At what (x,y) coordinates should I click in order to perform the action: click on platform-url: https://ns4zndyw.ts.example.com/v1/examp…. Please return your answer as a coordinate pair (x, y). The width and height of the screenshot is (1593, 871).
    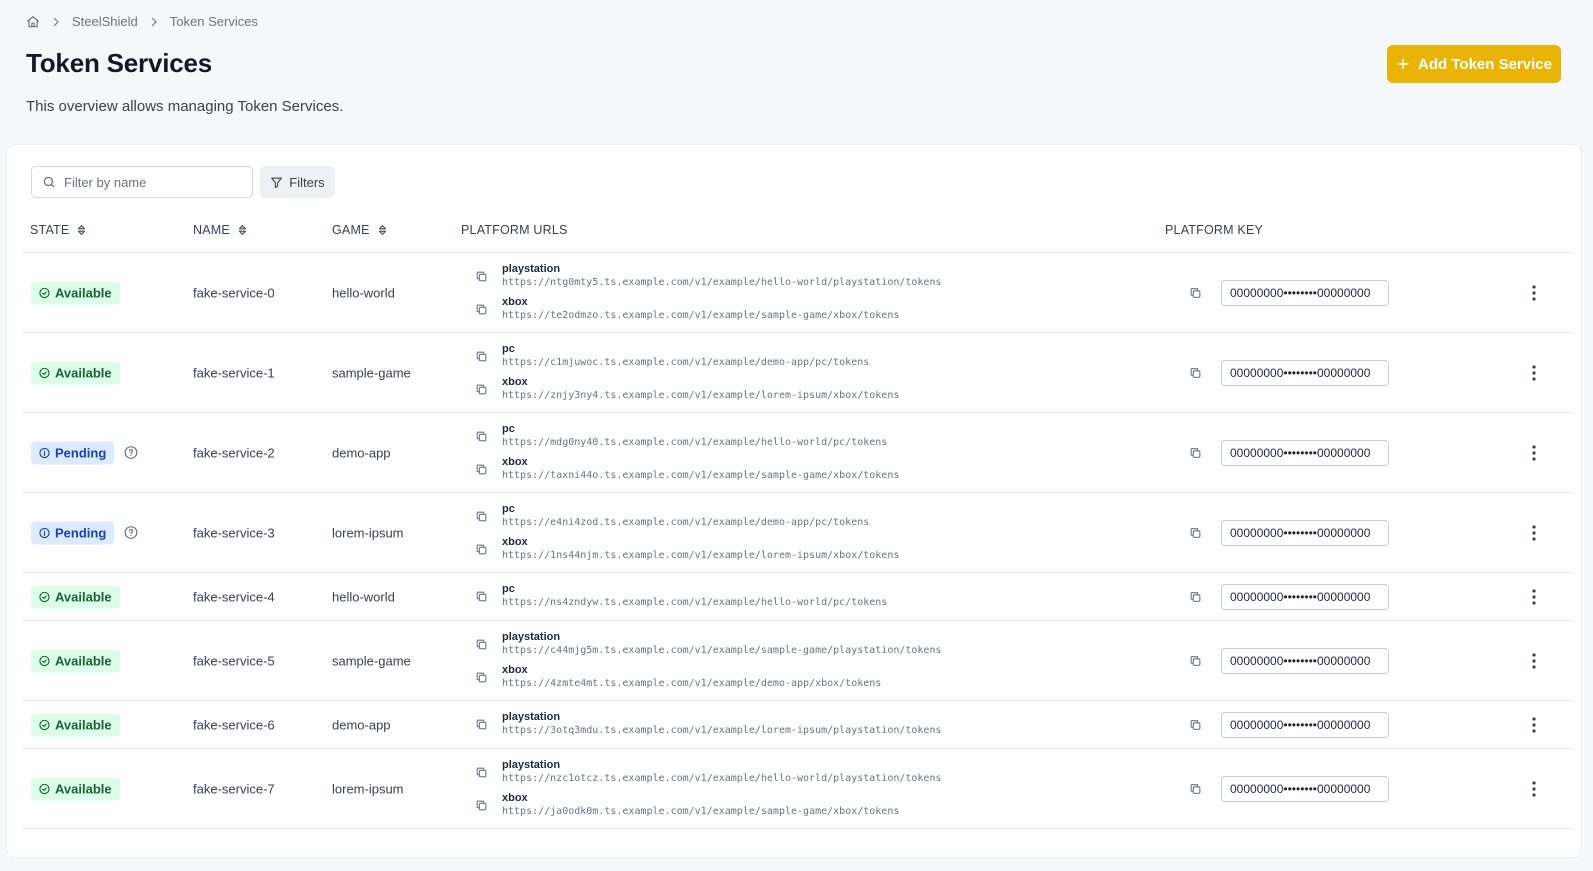
    Looking at the image, I should click on (694, 603).